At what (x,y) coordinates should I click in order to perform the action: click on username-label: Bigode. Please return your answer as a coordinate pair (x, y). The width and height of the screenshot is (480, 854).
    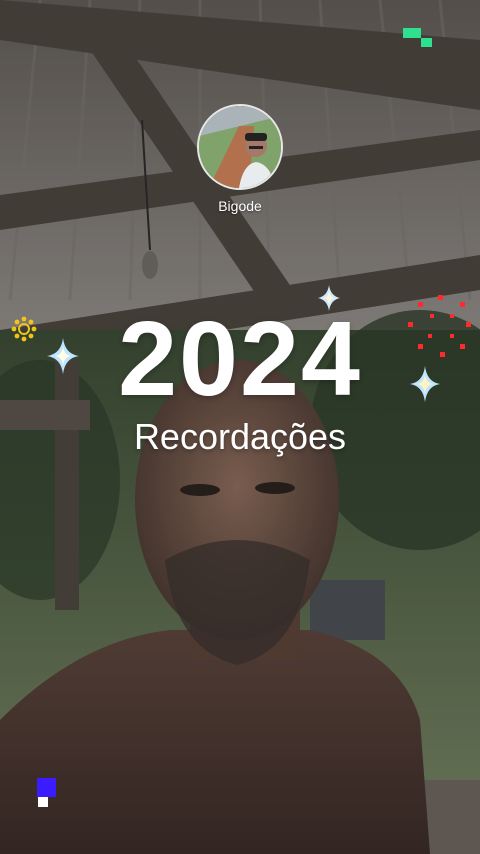
    Looking at the image, I should click on (240, 206).